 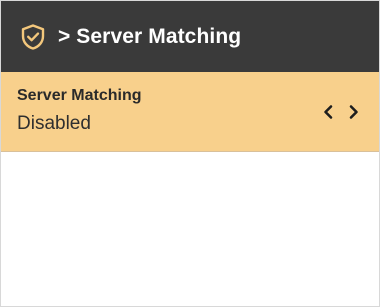 What do you see at coordinates (341, 112) in the screenshot?
I see `value-selector` at bounding box center [341, 112].